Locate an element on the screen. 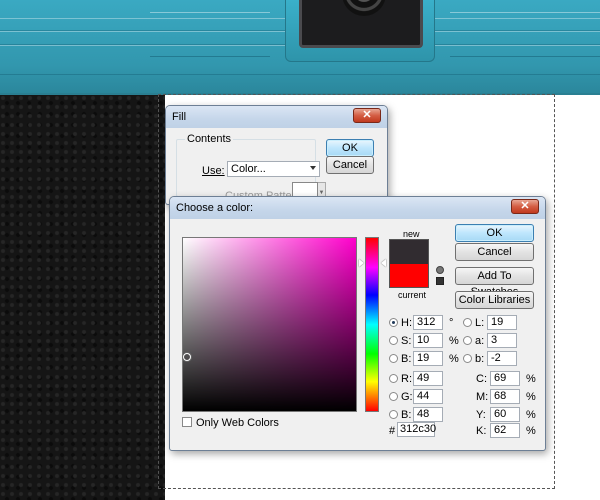 The height and width of the screenshot is (500, 600). yellow-input: 60 is located at coordinates (505, 414).